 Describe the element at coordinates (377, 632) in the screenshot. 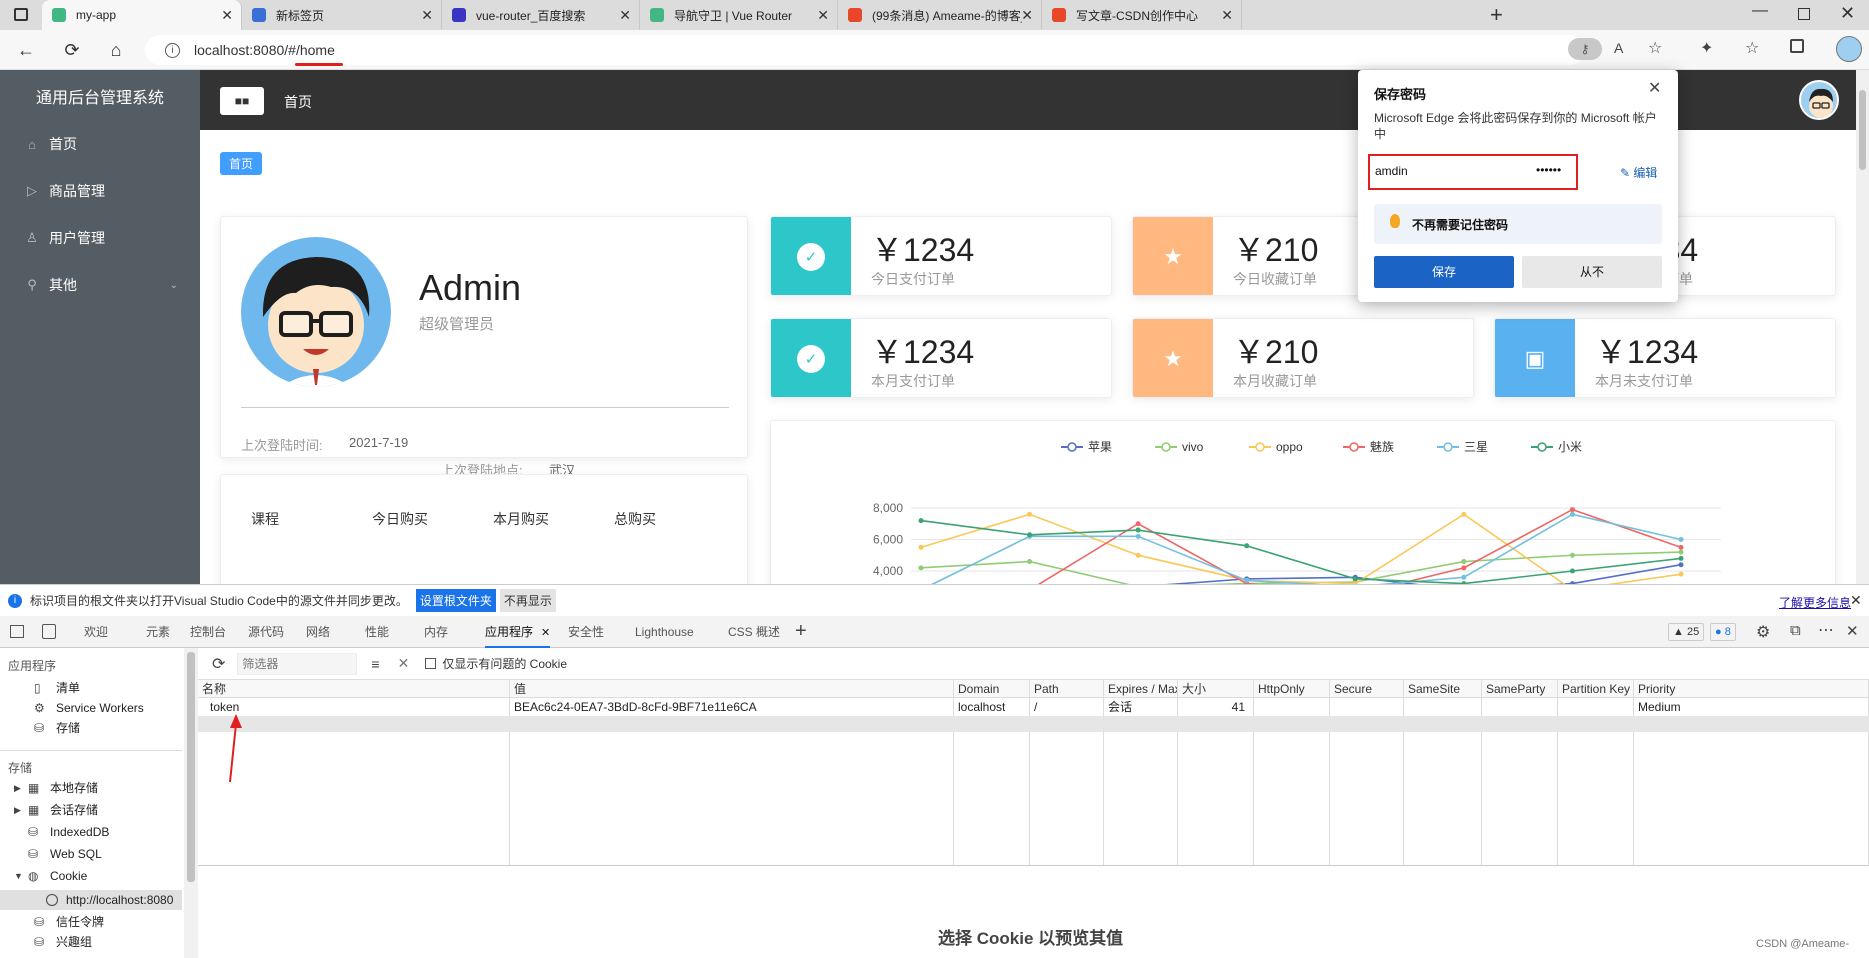

I see `devtools-tab: 性能` at that location.